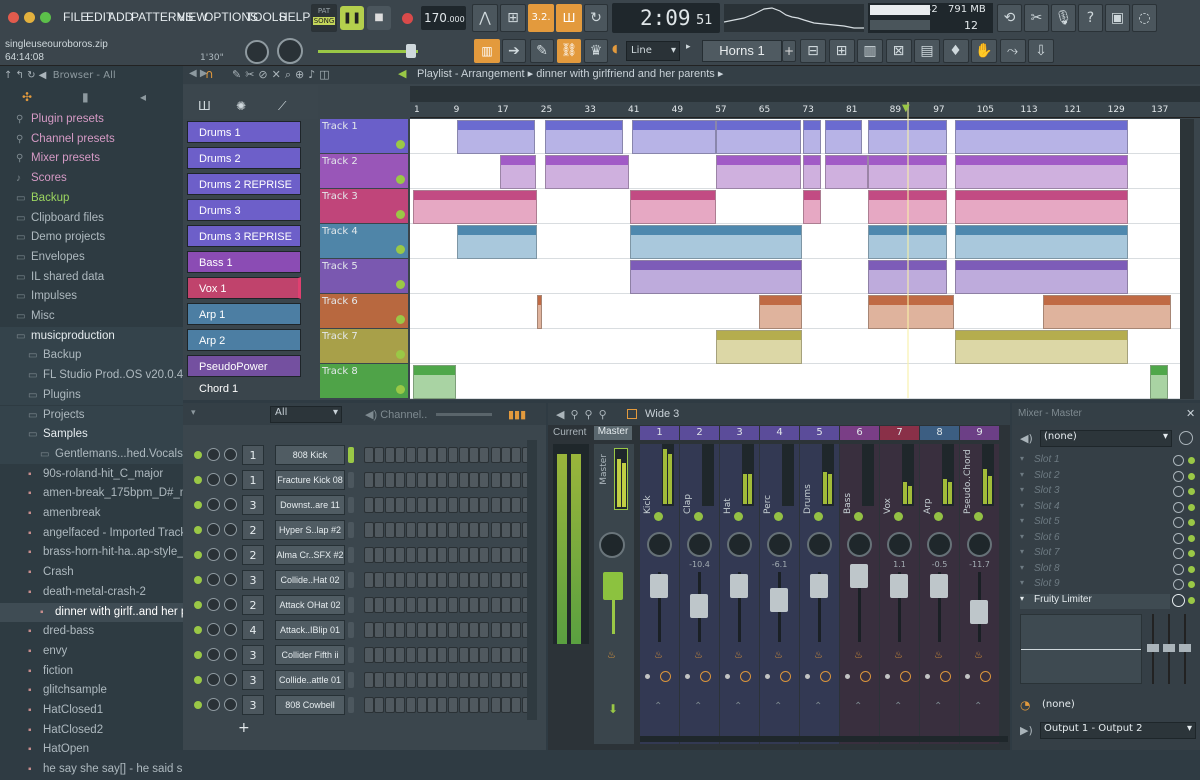 The width and height of the screenshot is (1200, 780). What do you see at coordinates (411, 51) in the screenshot?
I see `master-volume-handle` at bounding box center [411, 51].